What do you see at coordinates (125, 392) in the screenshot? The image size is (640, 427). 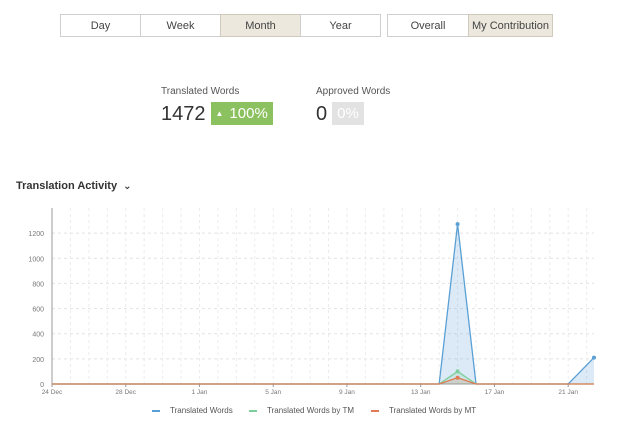 I see `x-tick-label: 28 Dec` at bounding box center [125, 392].